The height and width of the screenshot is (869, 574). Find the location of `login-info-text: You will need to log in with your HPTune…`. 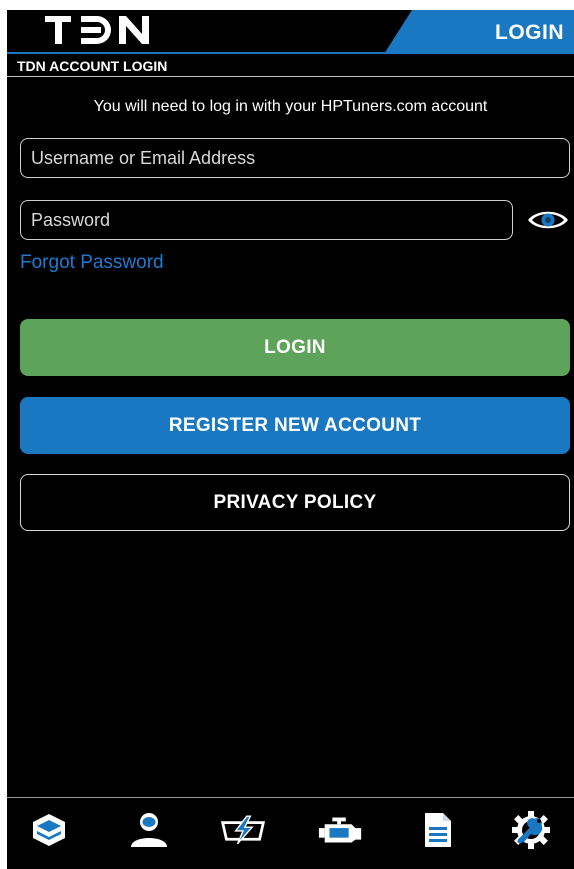

login-info-text: You will need to log in with your HPTune… is located at coordinates (290, 106).